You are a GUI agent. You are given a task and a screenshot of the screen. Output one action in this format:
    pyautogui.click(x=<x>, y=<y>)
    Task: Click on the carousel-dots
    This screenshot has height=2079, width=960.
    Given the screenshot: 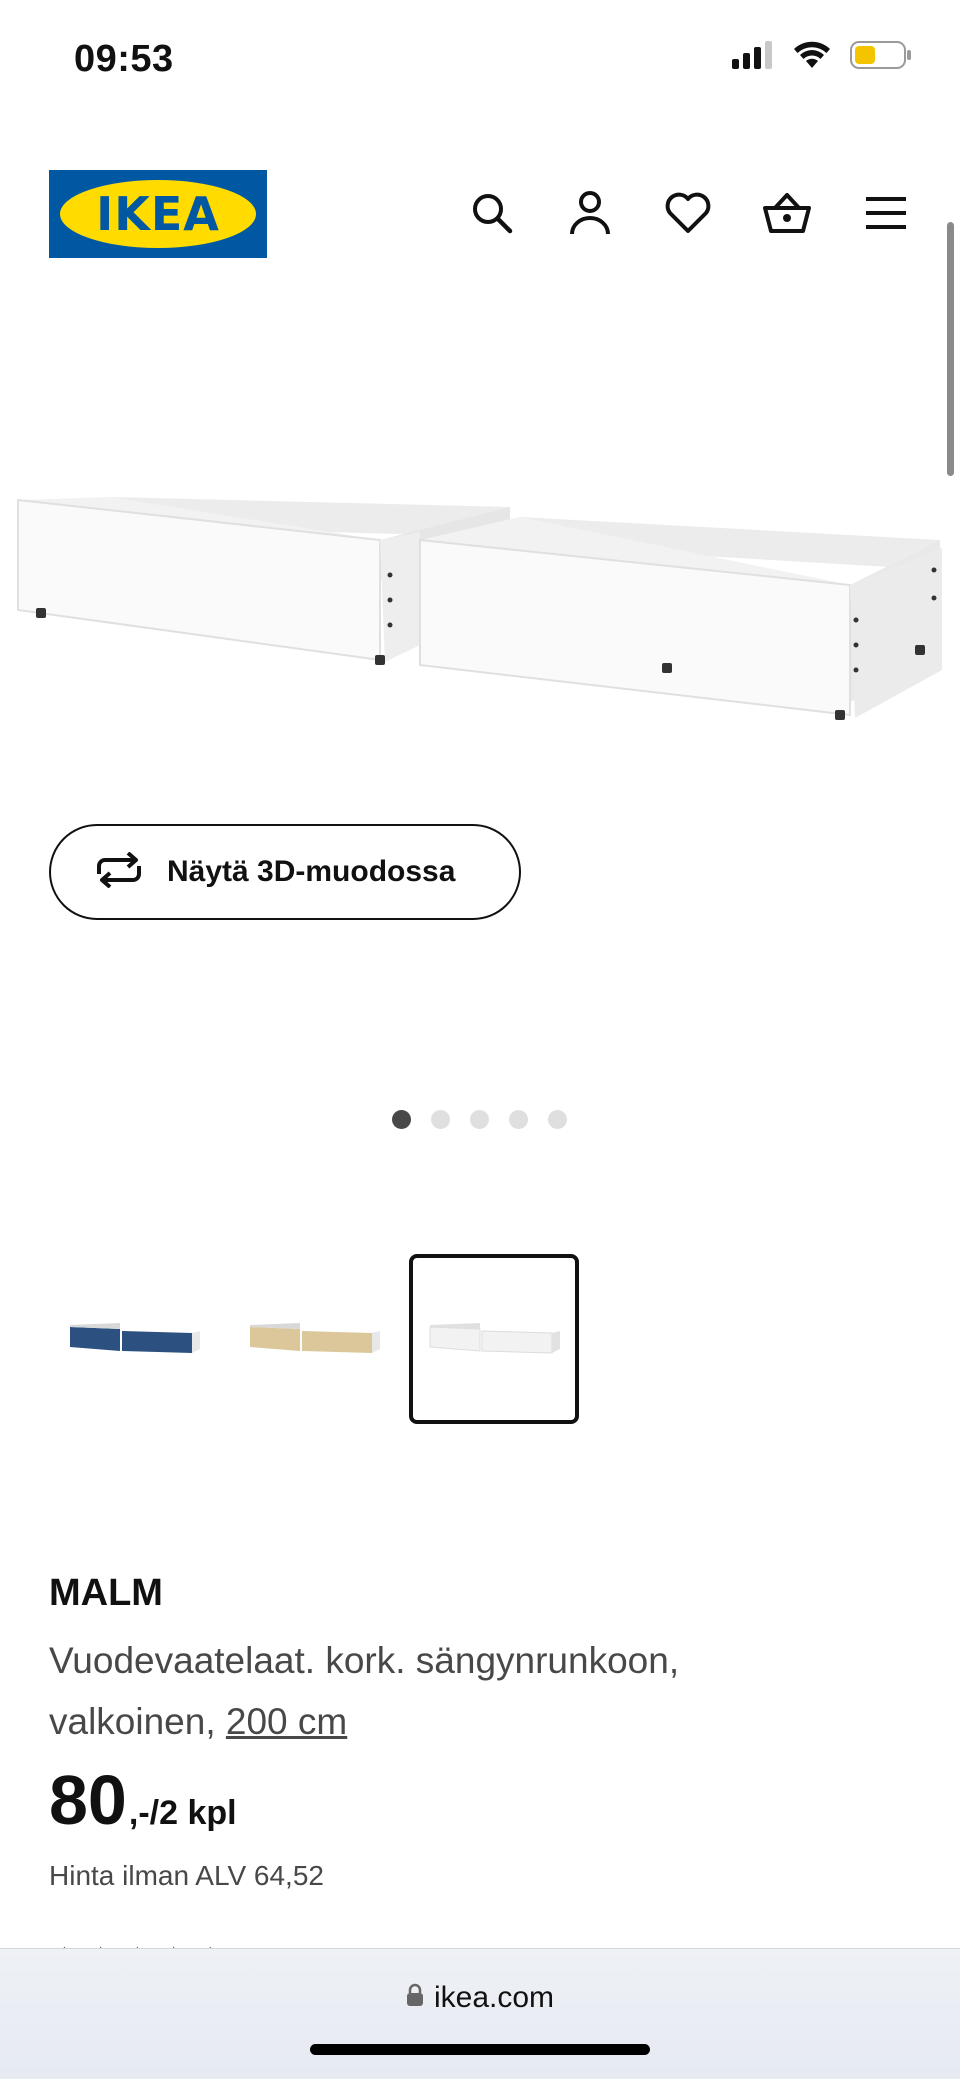 What is the action you would take?
    pyautogui.click(x=479, y=1119)
    